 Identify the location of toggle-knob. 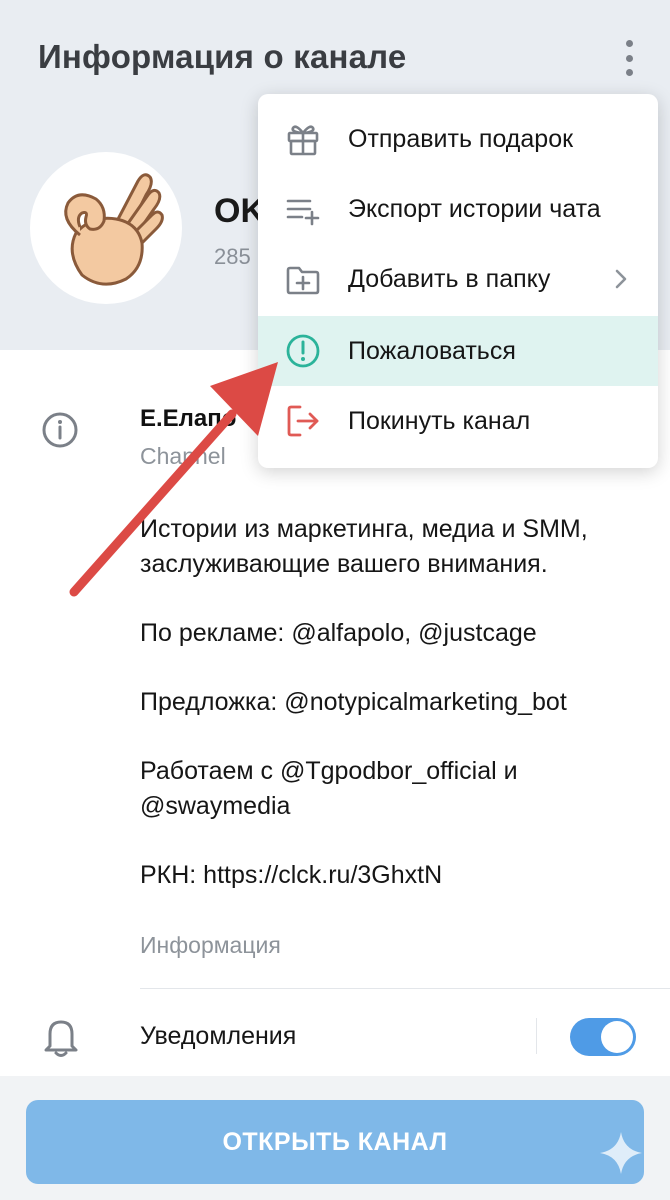
(617, 1037).